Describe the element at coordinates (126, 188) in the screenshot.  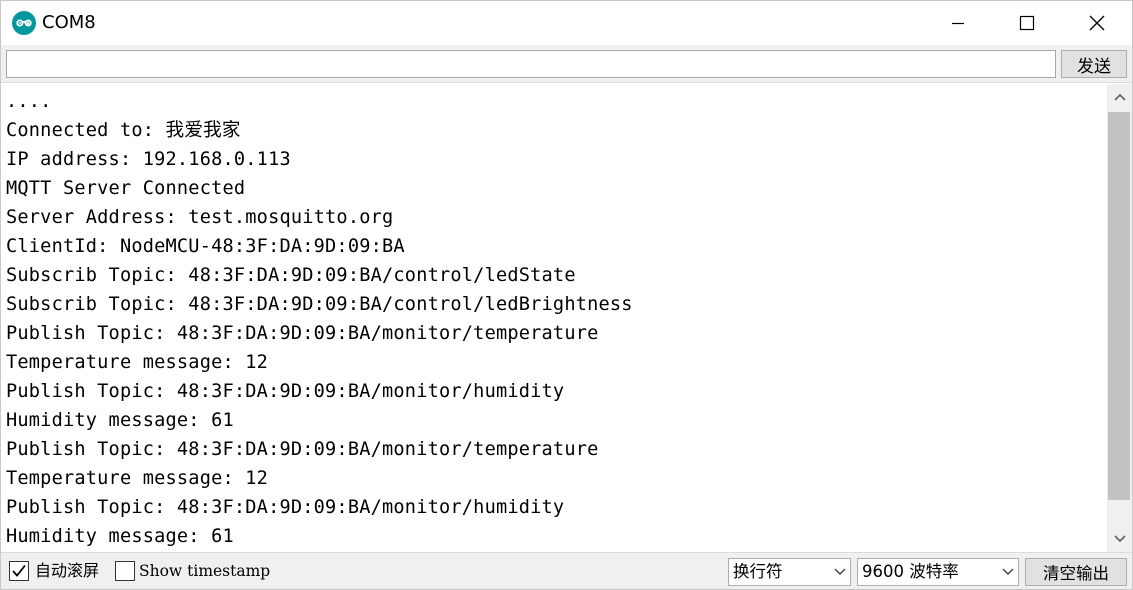
I see `output-line: MQTT Server Connected` at that location.